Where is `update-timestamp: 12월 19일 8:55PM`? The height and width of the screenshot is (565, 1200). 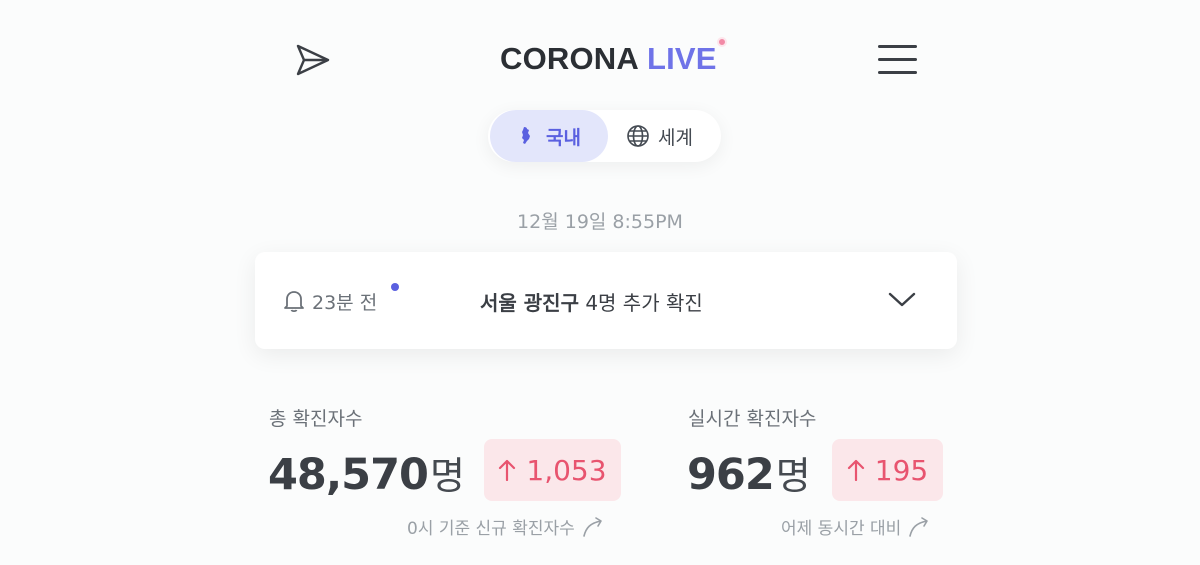 update-timestamp: 12월 19일 8:55PM is located at coordinates (600, 222).